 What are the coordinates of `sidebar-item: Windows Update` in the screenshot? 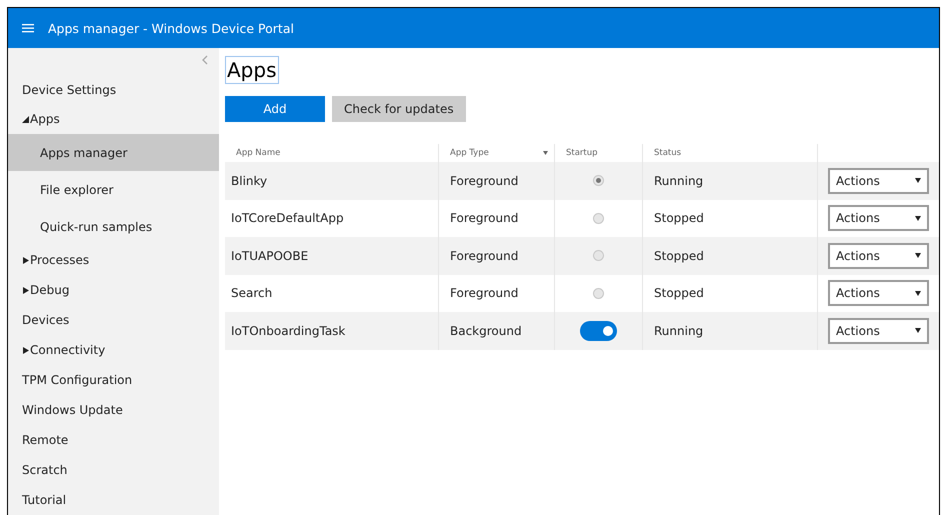 It's located at (113, 410).